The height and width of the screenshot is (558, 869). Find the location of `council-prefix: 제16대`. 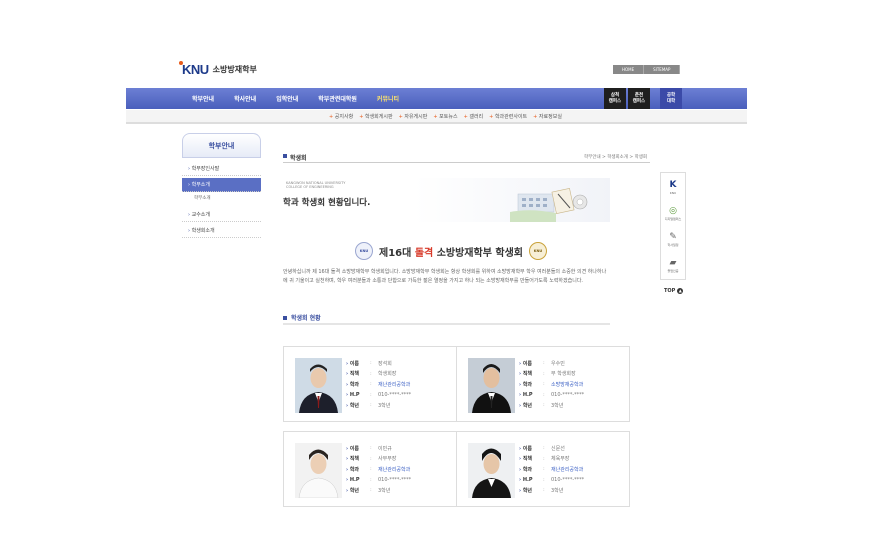

council-prefix: 제16대 is located at coordinates (397, 253).